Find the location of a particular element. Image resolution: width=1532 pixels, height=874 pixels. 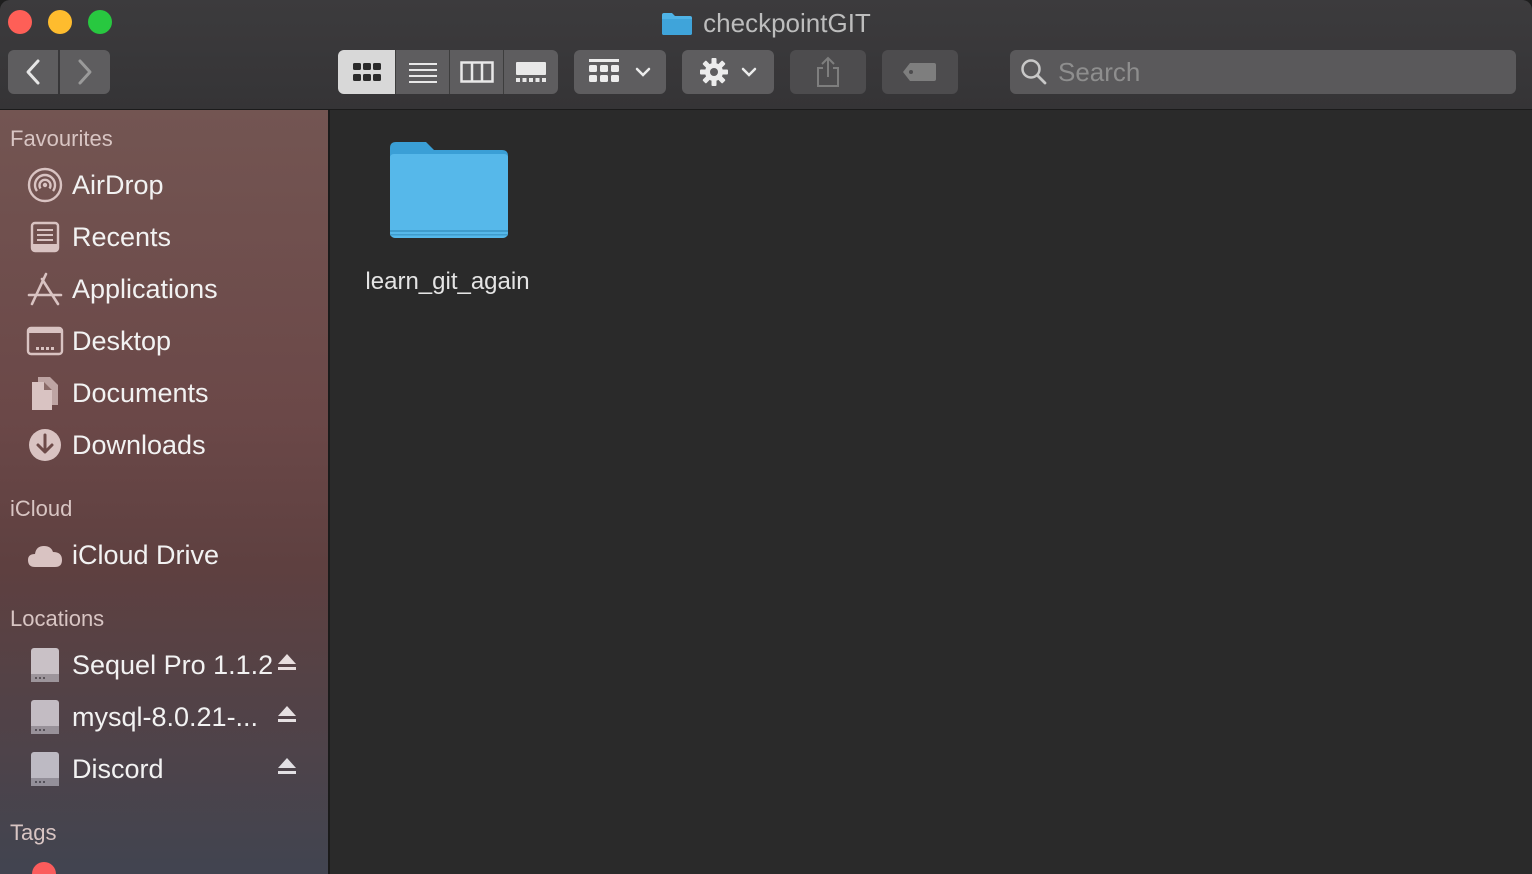

sidebar-item-label: Recents is located at coordinates (122, 236).